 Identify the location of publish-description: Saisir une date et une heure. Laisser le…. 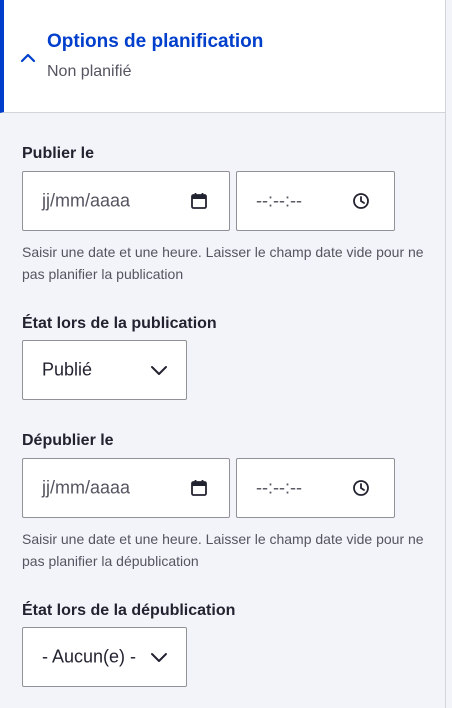
(223, 263).